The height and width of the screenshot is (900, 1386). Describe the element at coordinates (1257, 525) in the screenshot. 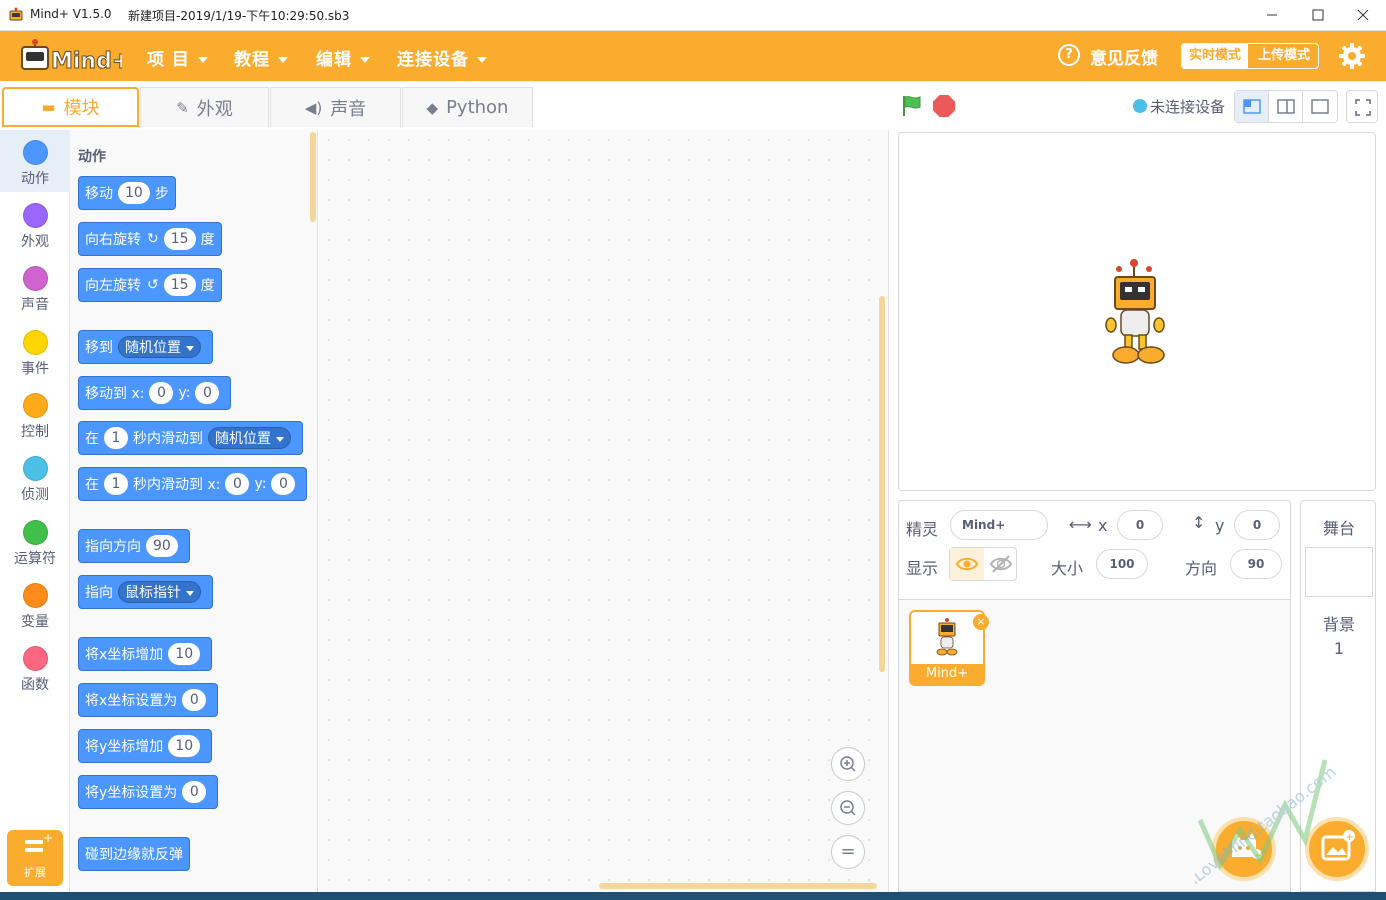

I see `sprite-y-input: 0` at that location.